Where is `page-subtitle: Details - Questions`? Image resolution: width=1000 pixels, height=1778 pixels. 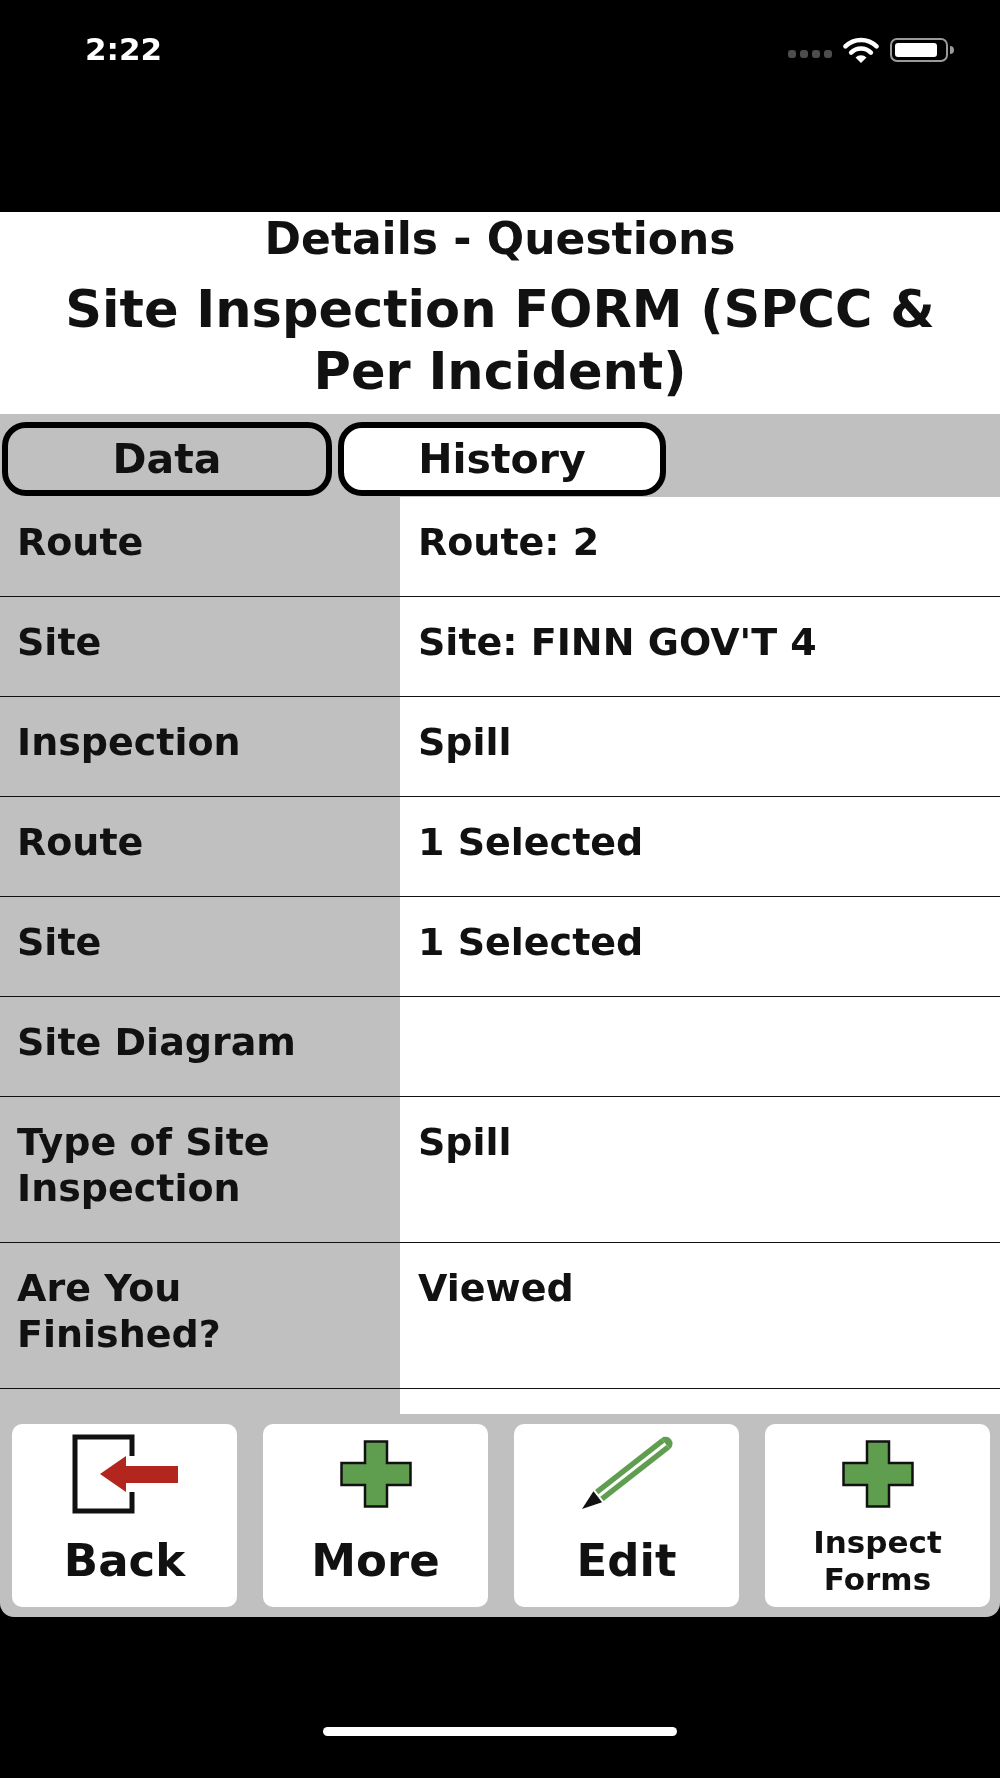
page-subtitle: Details - Questions is located at coordinates (500, 239).